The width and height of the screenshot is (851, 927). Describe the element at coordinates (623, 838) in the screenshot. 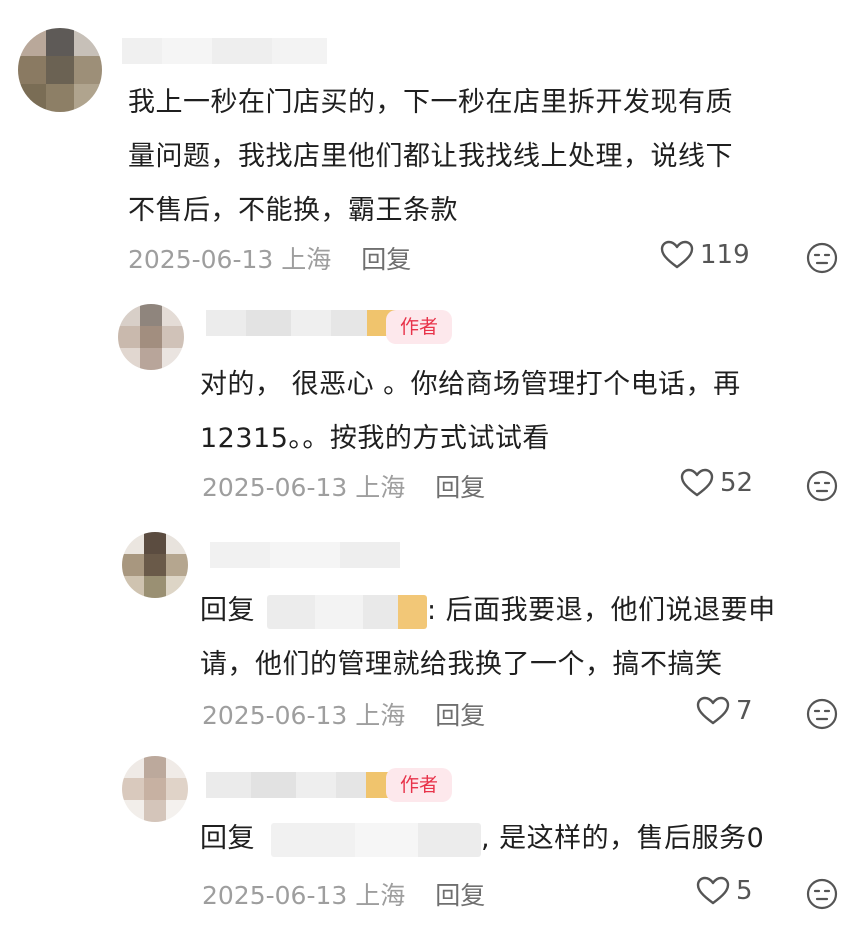

I see `reply-text: , 是这样的，售后服务0` at that location.